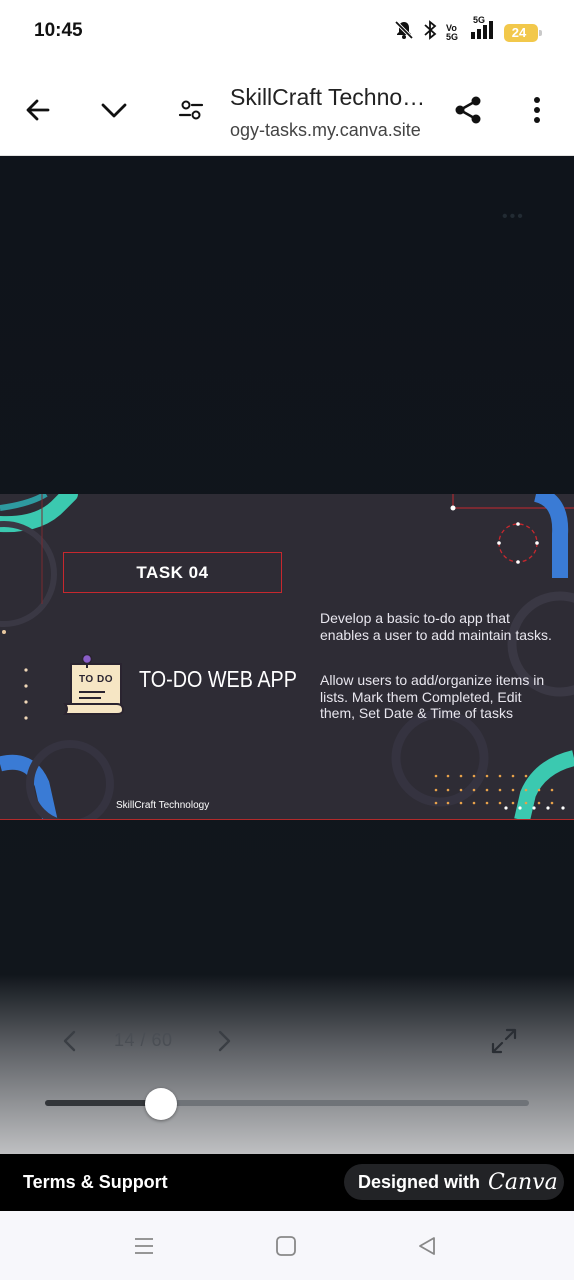  Describe the element at coordinates (191, 110) in the screenshot. I see `tune-icon` at that location.